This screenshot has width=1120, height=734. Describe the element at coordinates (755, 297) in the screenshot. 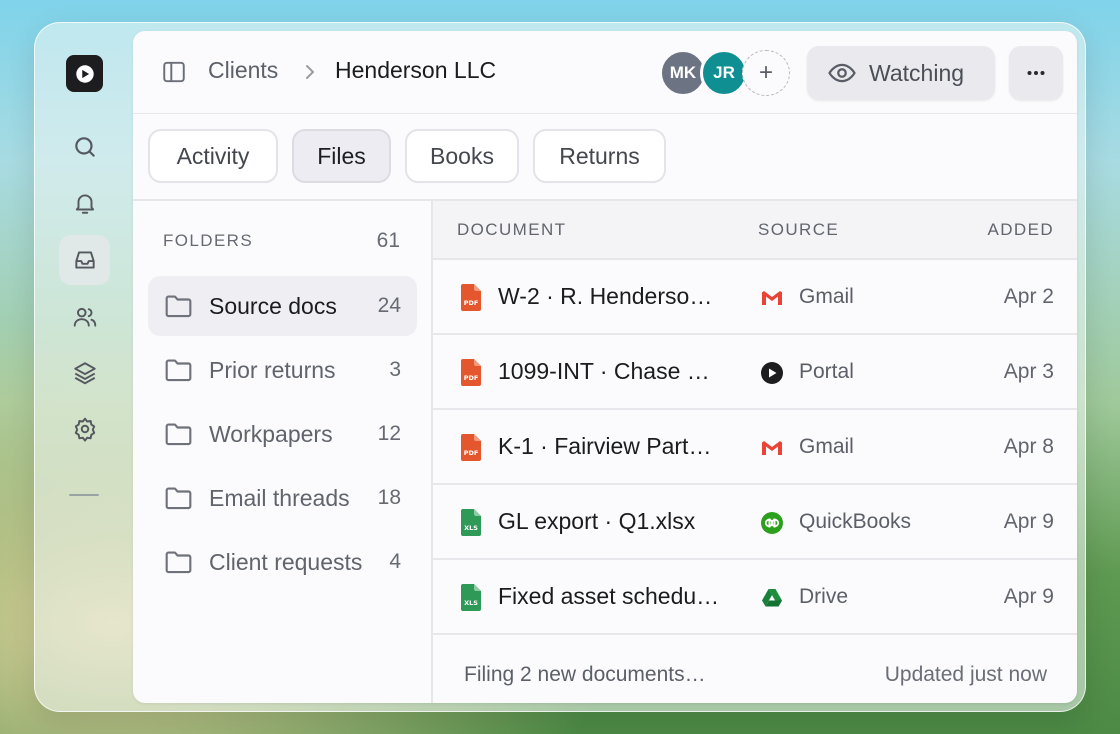

I see `table-row: PDF W-2 · R. Henderson.pdf Gmail Apr 2` at that location.